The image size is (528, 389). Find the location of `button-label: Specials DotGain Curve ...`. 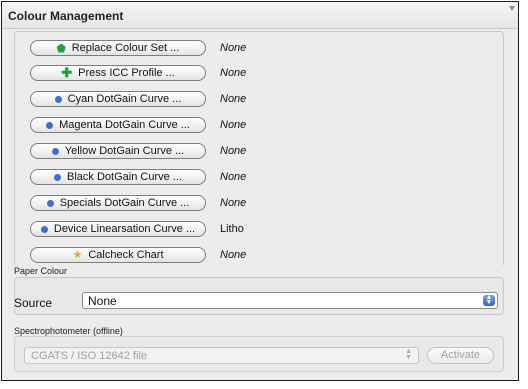

button-label: Specials DotGain Curve ... is located at coordinates (124, 203).